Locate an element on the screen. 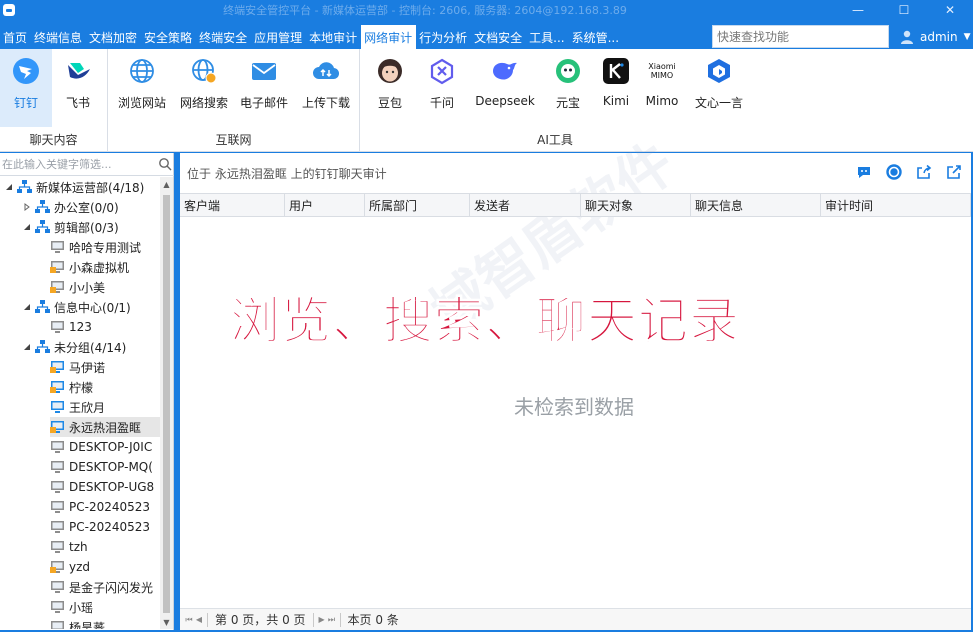 This screenshot has width=973, height=632. app-logo-icon is located at coordinates (9, 10).